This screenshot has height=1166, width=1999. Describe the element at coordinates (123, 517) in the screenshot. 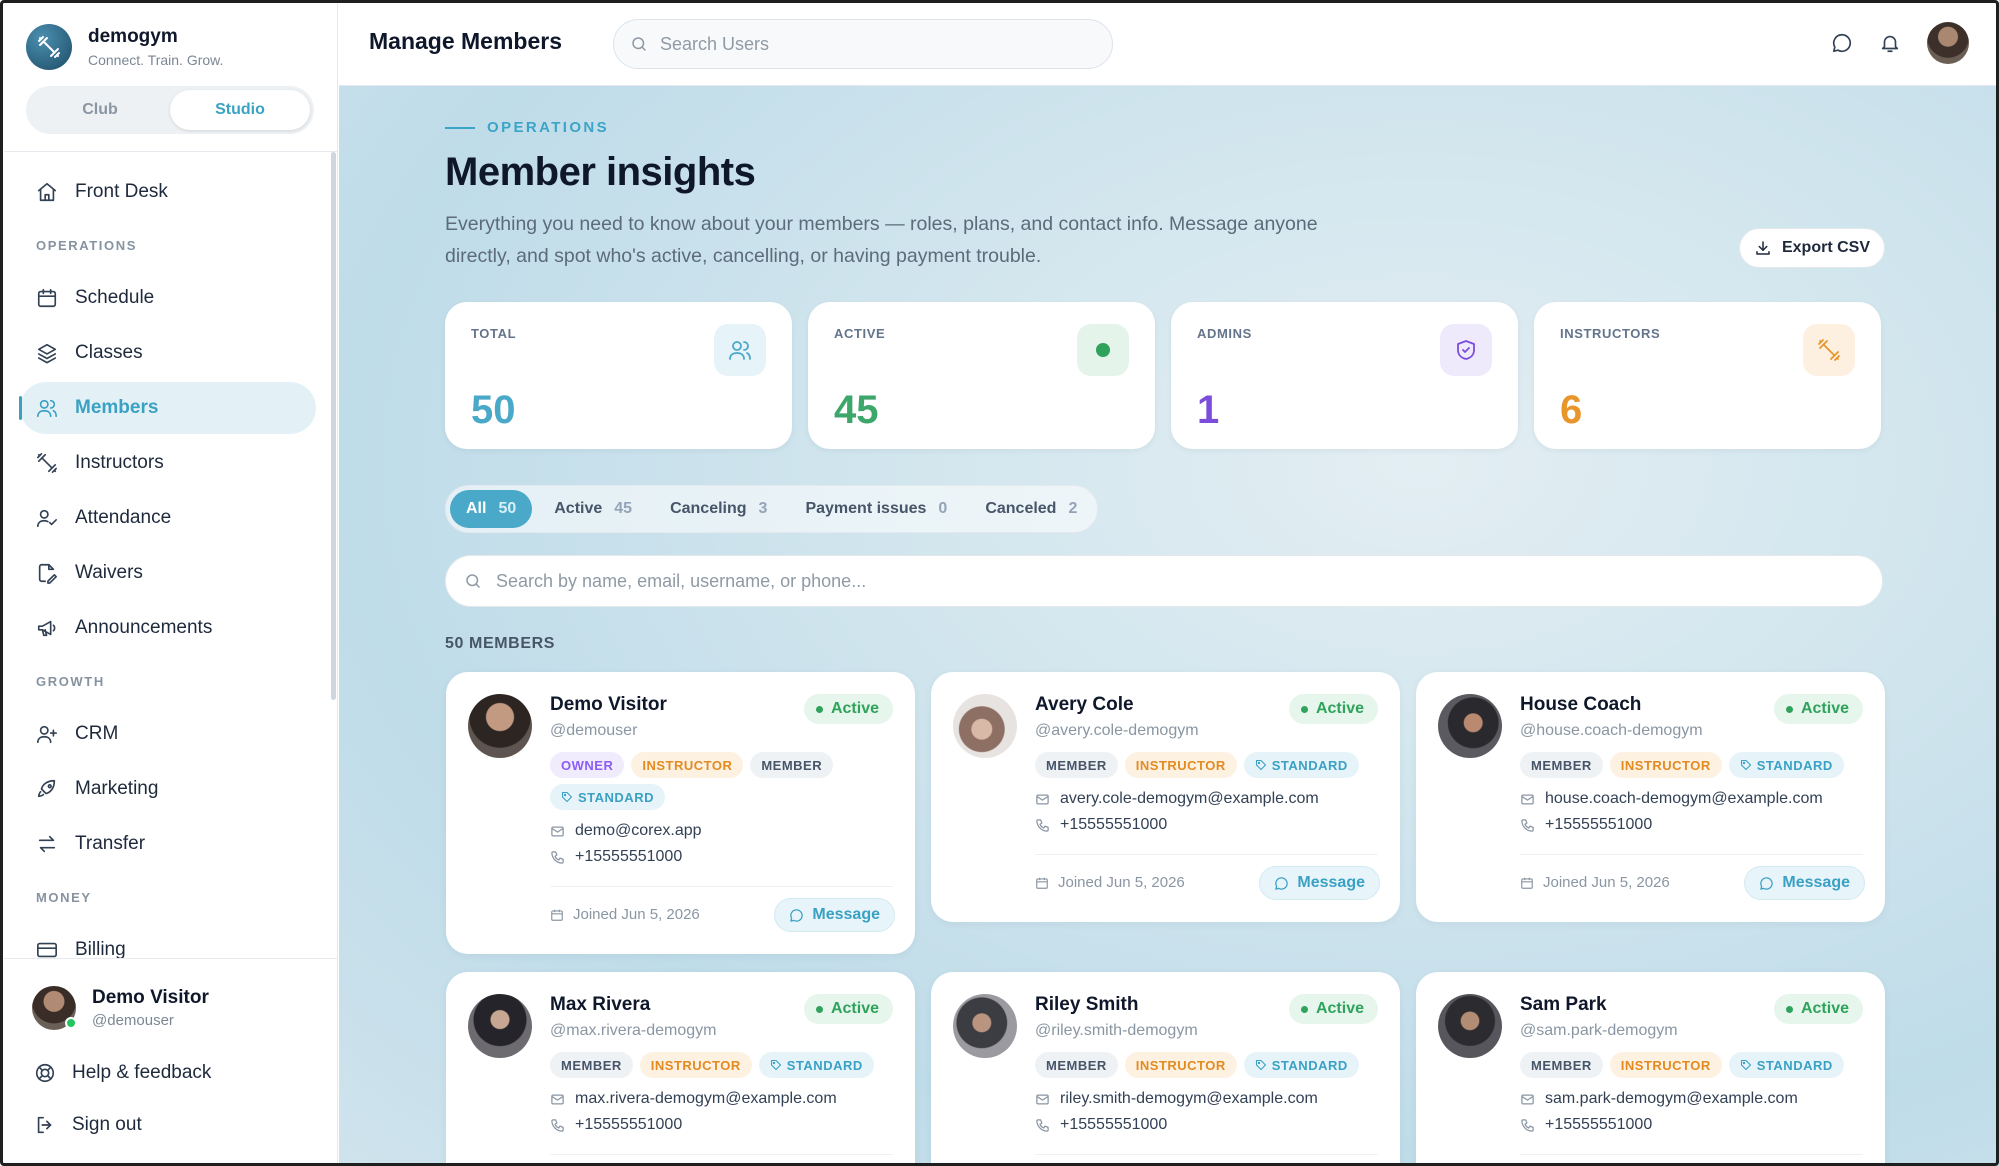

I see `sidebar-item-label: Attendance` at that location.